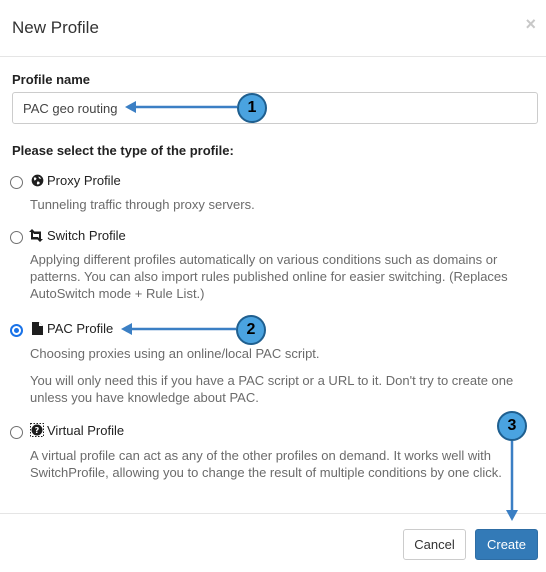 The image size is (546, 572). Describe the element at coordinates (252, 108) in the screenshot. I see `annotation-badge-1: 1` at that location.